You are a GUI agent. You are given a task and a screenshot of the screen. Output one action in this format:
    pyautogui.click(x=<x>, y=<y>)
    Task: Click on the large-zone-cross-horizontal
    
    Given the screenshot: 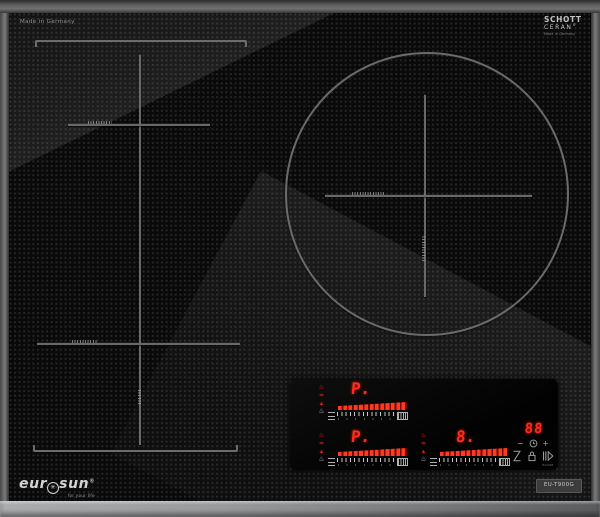 What is the action you would take?
    pyautogui.click(x=428, y=196)
    